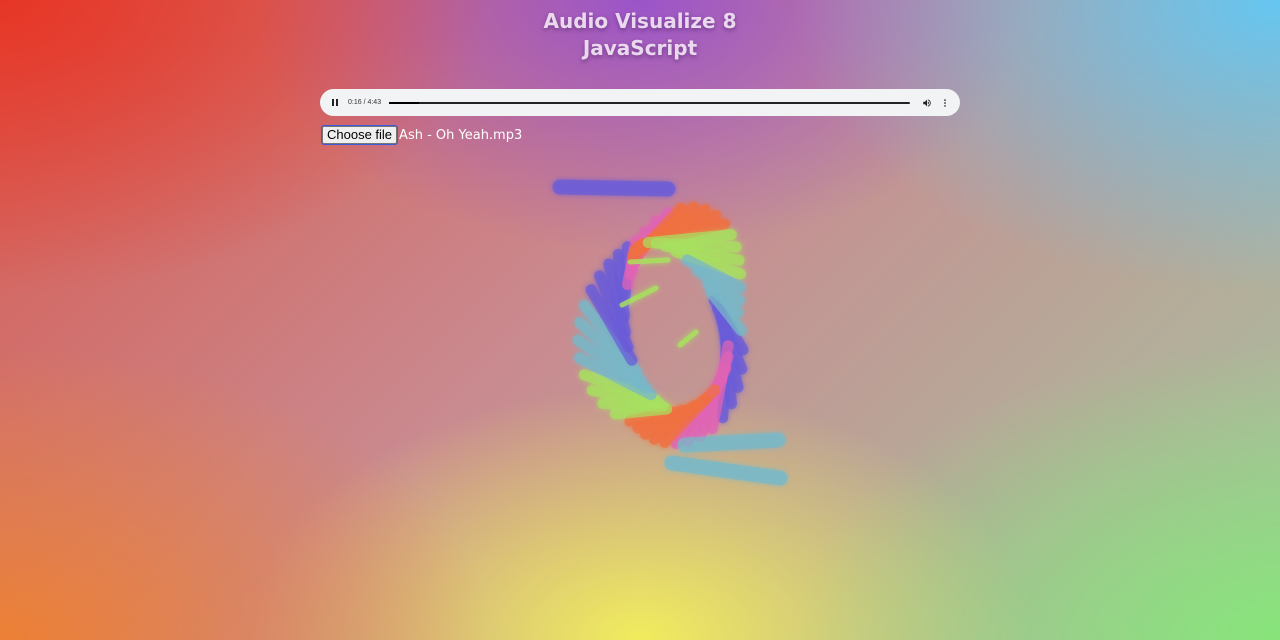 Image resolution: width=1280 pixels, height=640 pixels. I want to click on time-display: 0:16 / 4:43, so click(365, 102).